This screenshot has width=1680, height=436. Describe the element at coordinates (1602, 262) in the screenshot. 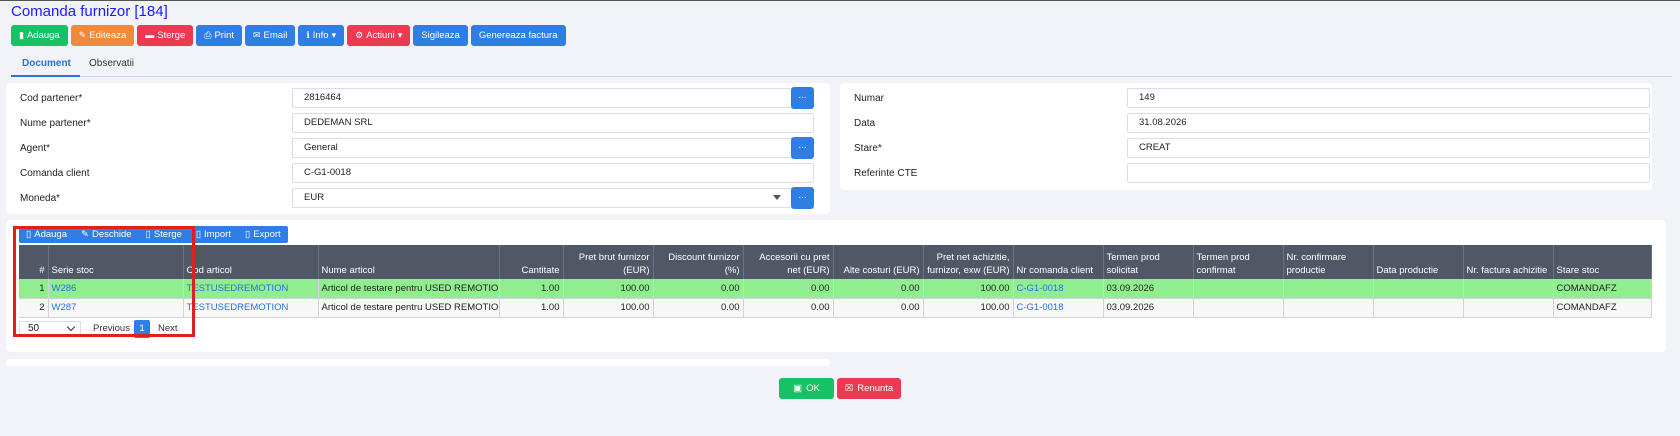

I see `column-header: Stare stoc` at that location.